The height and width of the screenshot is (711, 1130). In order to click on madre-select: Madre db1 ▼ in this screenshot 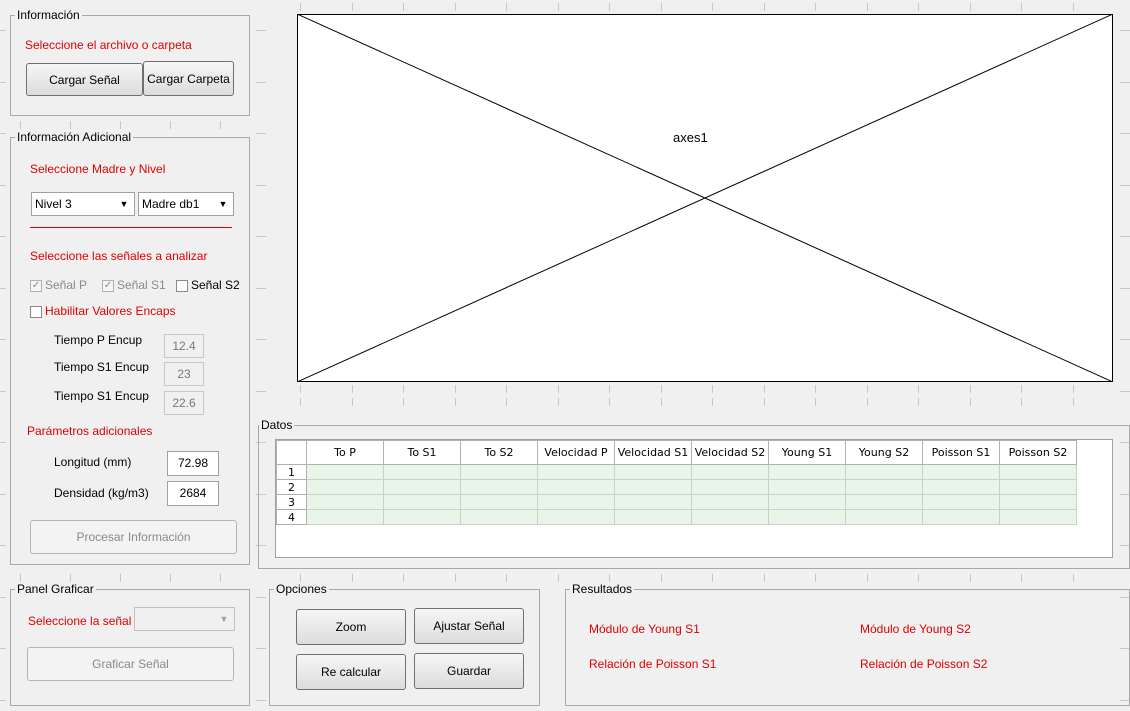, I will do `click(186, 204)`.